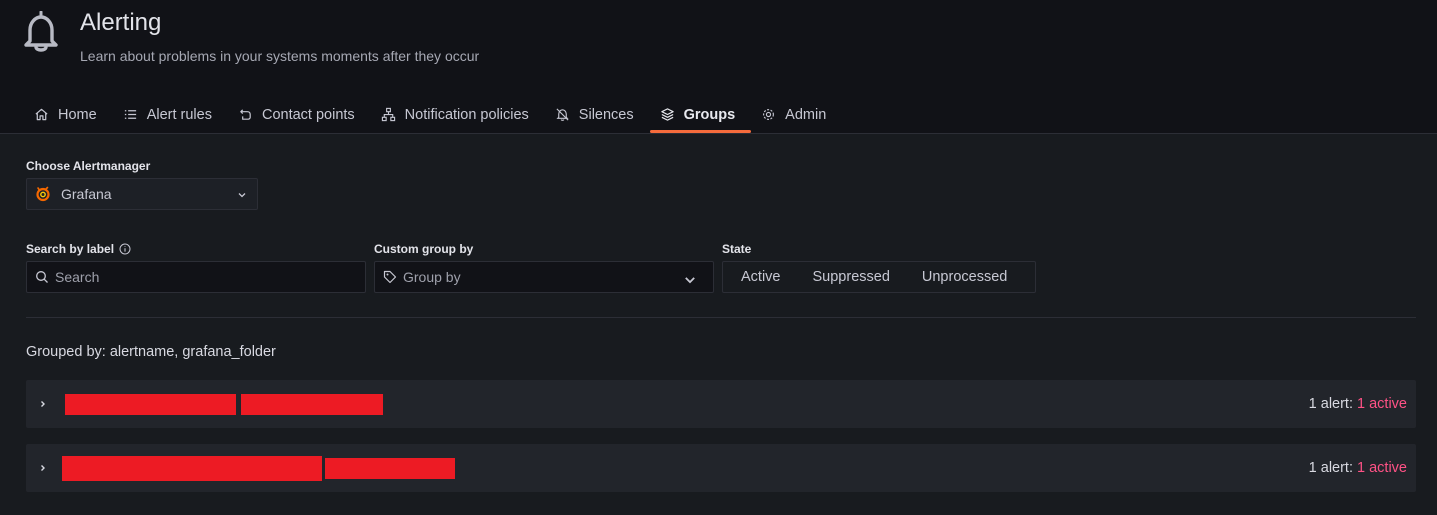 The height and width of the screenshot is (515, 1437). I want to click on alertmanager-select: Grafana, so click(142, 194).